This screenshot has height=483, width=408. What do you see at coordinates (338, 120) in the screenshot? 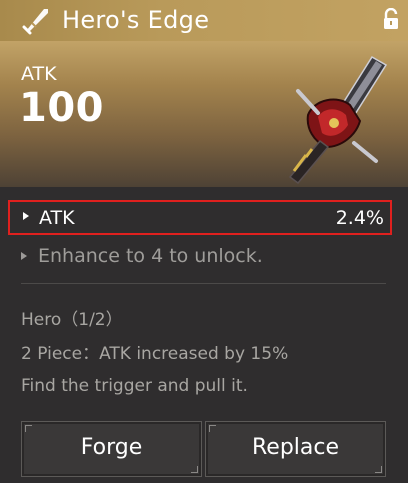
I see `weapon-illustration` at bounding box center [338, 120].